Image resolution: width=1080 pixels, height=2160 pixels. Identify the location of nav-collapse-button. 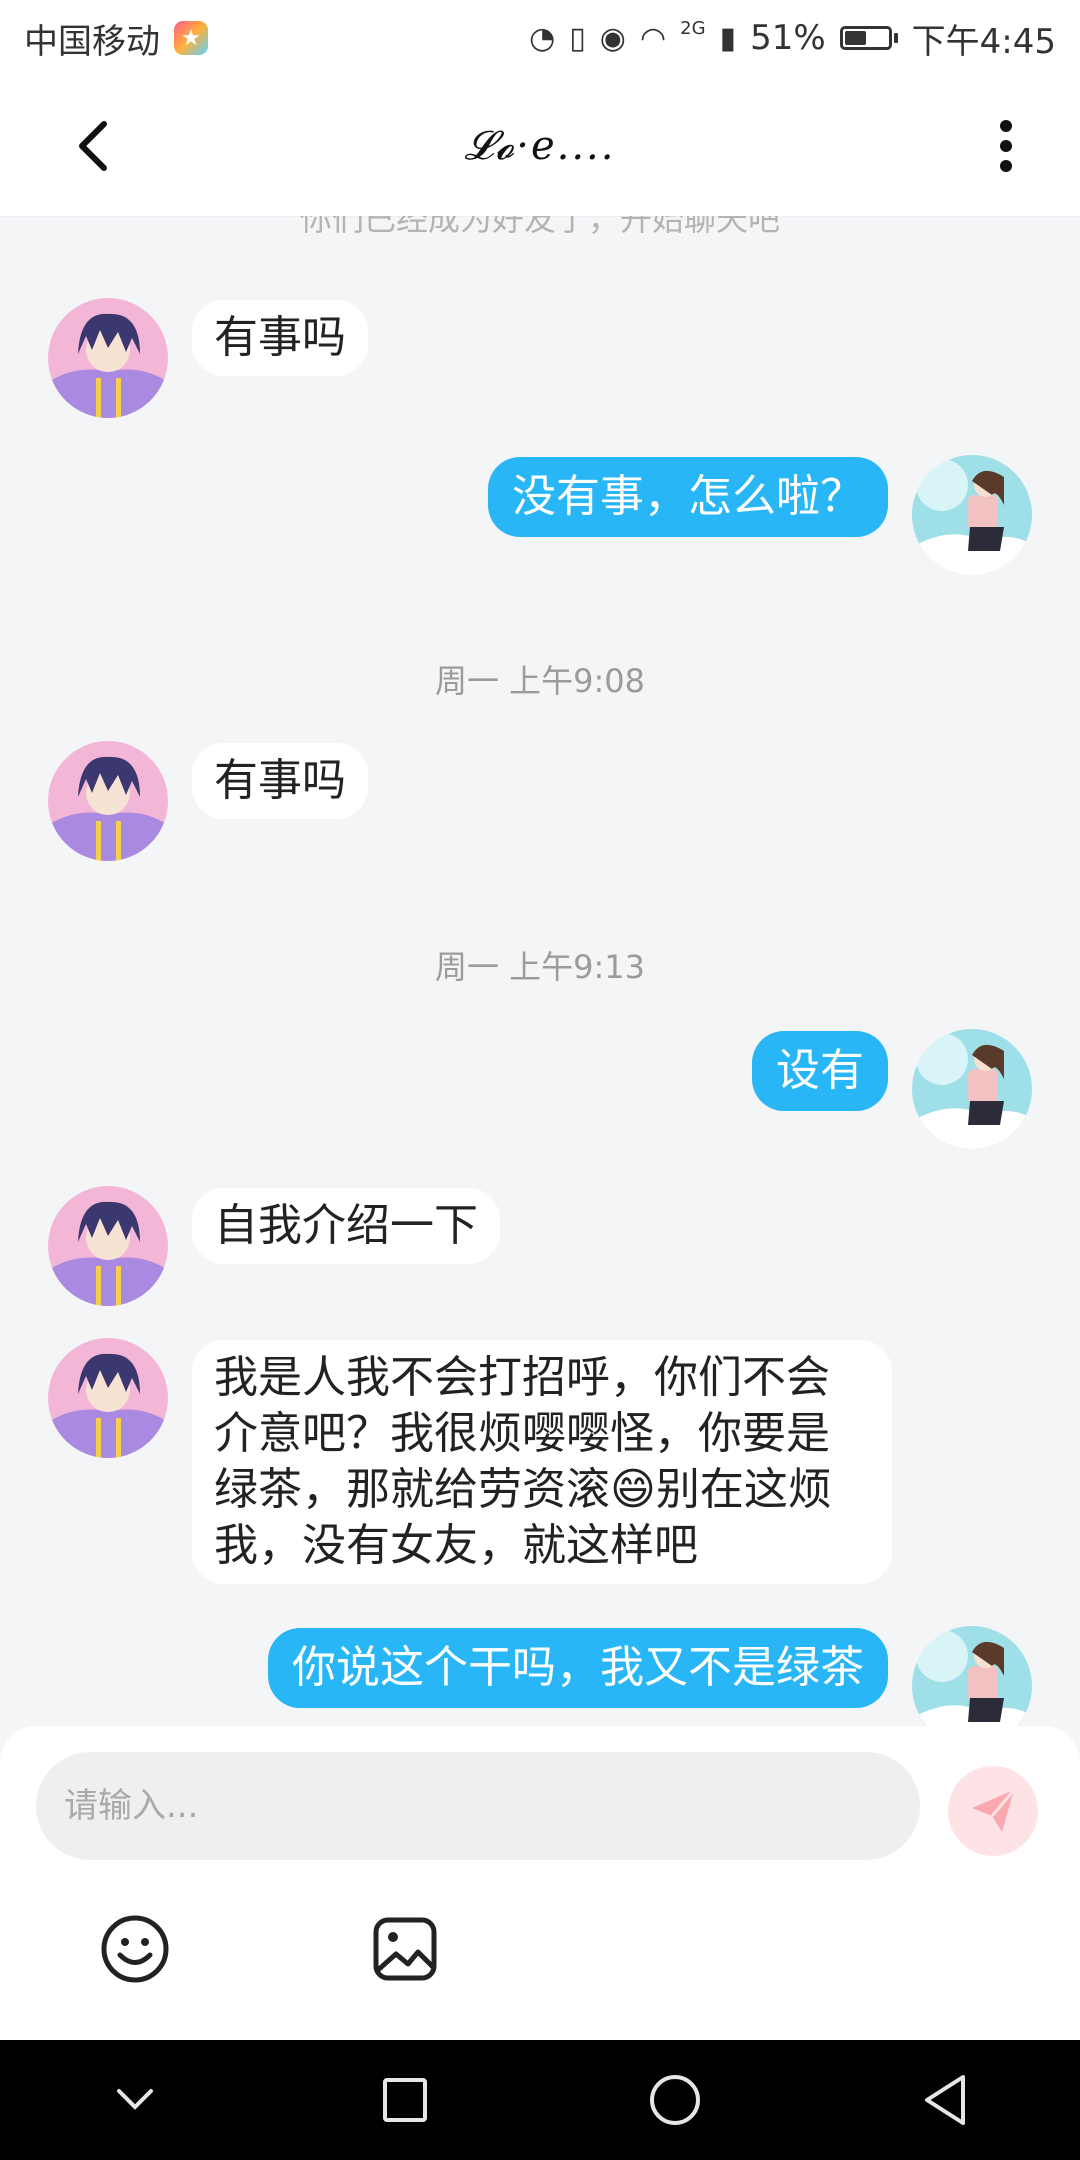
(135, 2100).